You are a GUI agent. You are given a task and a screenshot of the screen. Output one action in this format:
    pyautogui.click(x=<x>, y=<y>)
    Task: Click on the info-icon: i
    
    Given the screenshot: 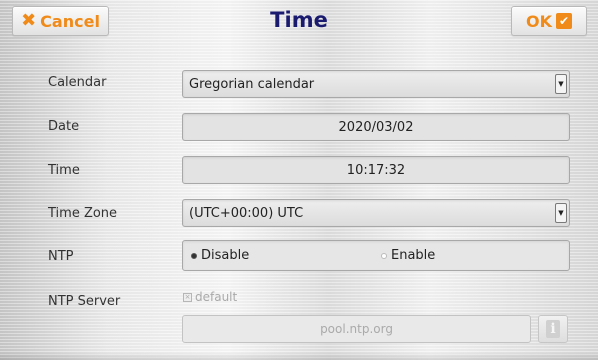 What is the action you would take?
    pyautogui.click(x=553, y=329)
    